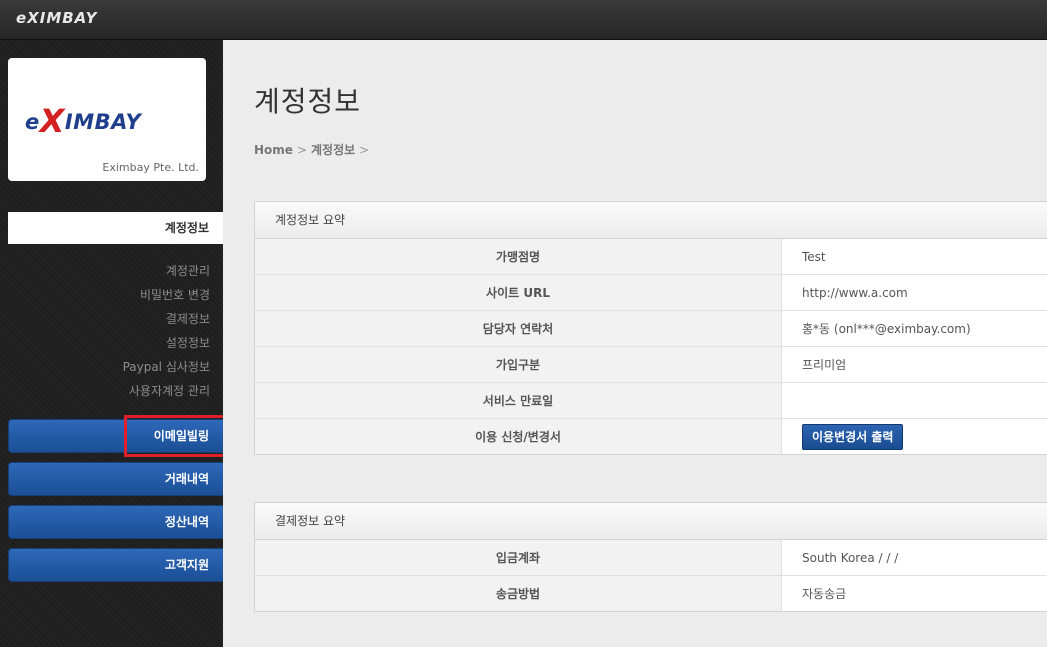 The image size is (1047, 647). Describe the element at coordinates (273, 150) in the screenshot. I see `breadcrumb-home: Home` at that location.